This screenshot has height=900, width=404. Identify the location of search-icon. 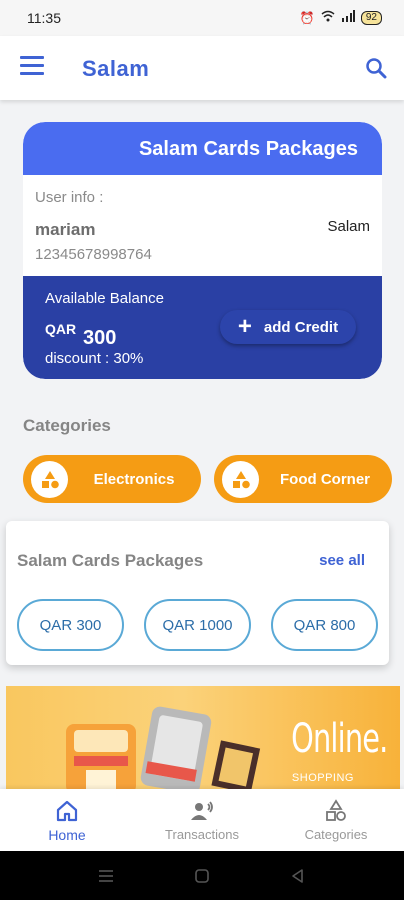
(376, 68).